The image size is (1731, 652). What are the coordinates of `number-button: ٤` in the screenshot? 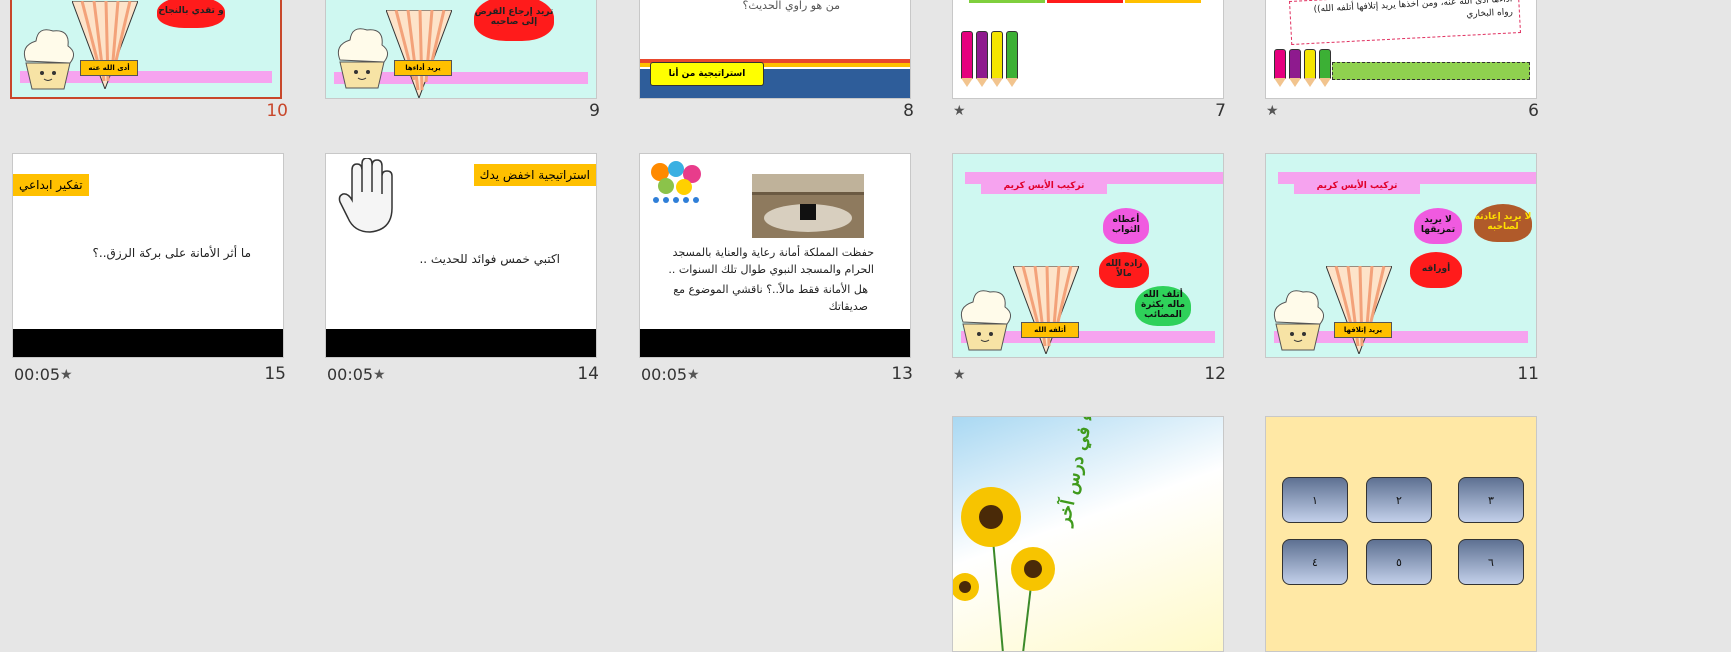 It's located at (1315, 562).